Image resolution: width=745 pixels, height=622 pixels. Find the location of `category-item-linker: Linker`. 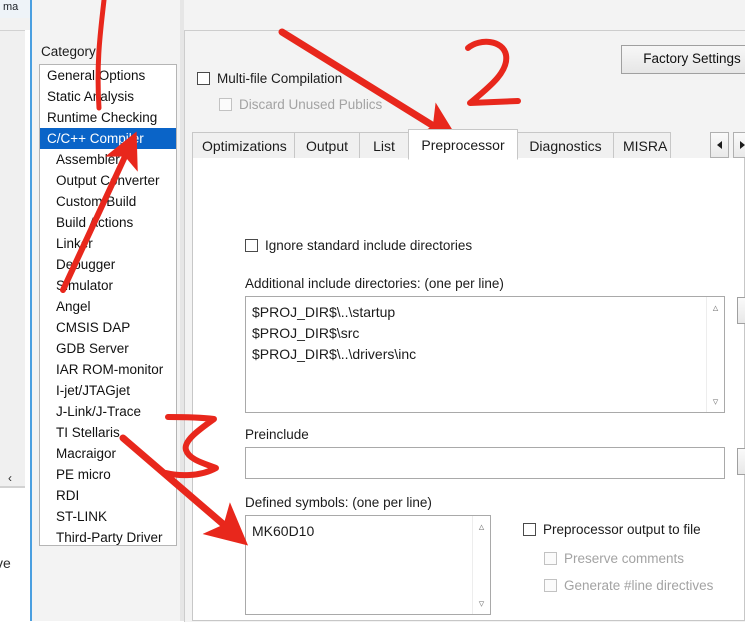

category-item-linker: Linker is located at coordinates (108, 243).